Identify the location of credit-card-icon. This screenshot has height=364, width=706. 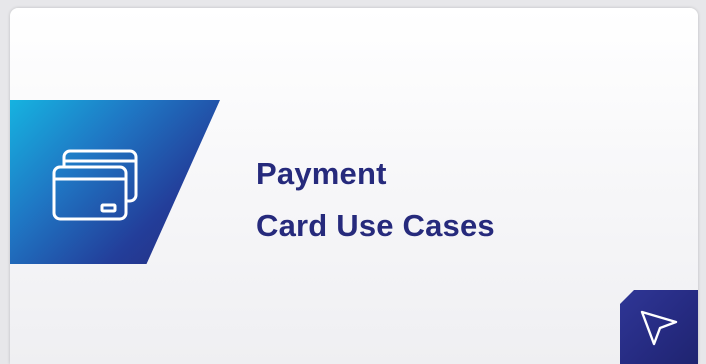
(95, 185).